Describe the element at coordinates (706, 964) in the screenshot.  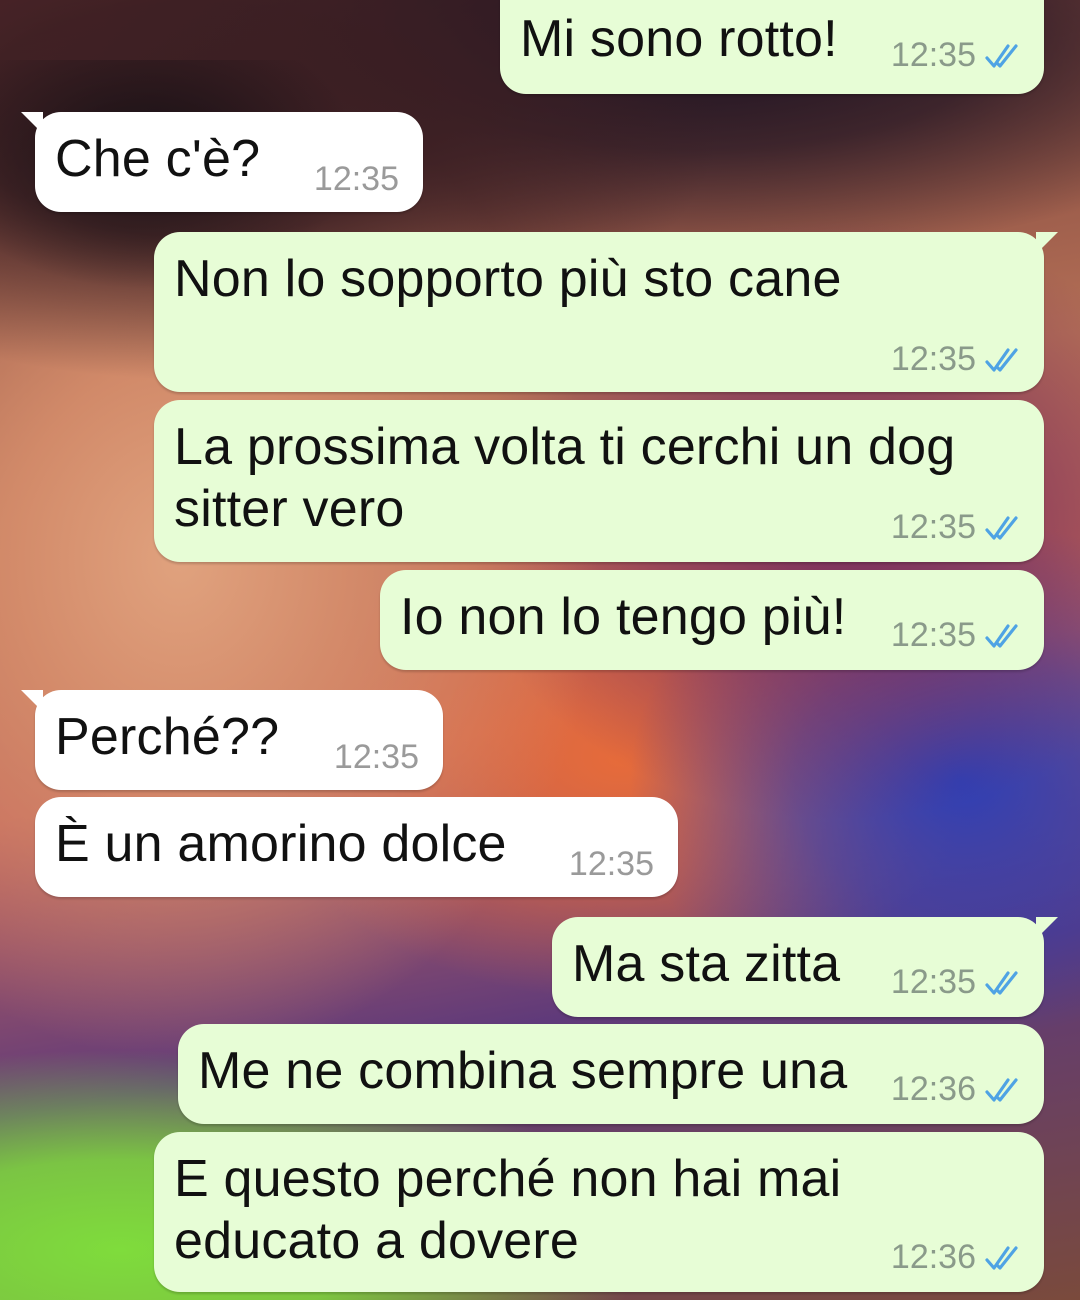
I see `message-text: Ma sta zitta` at that location.